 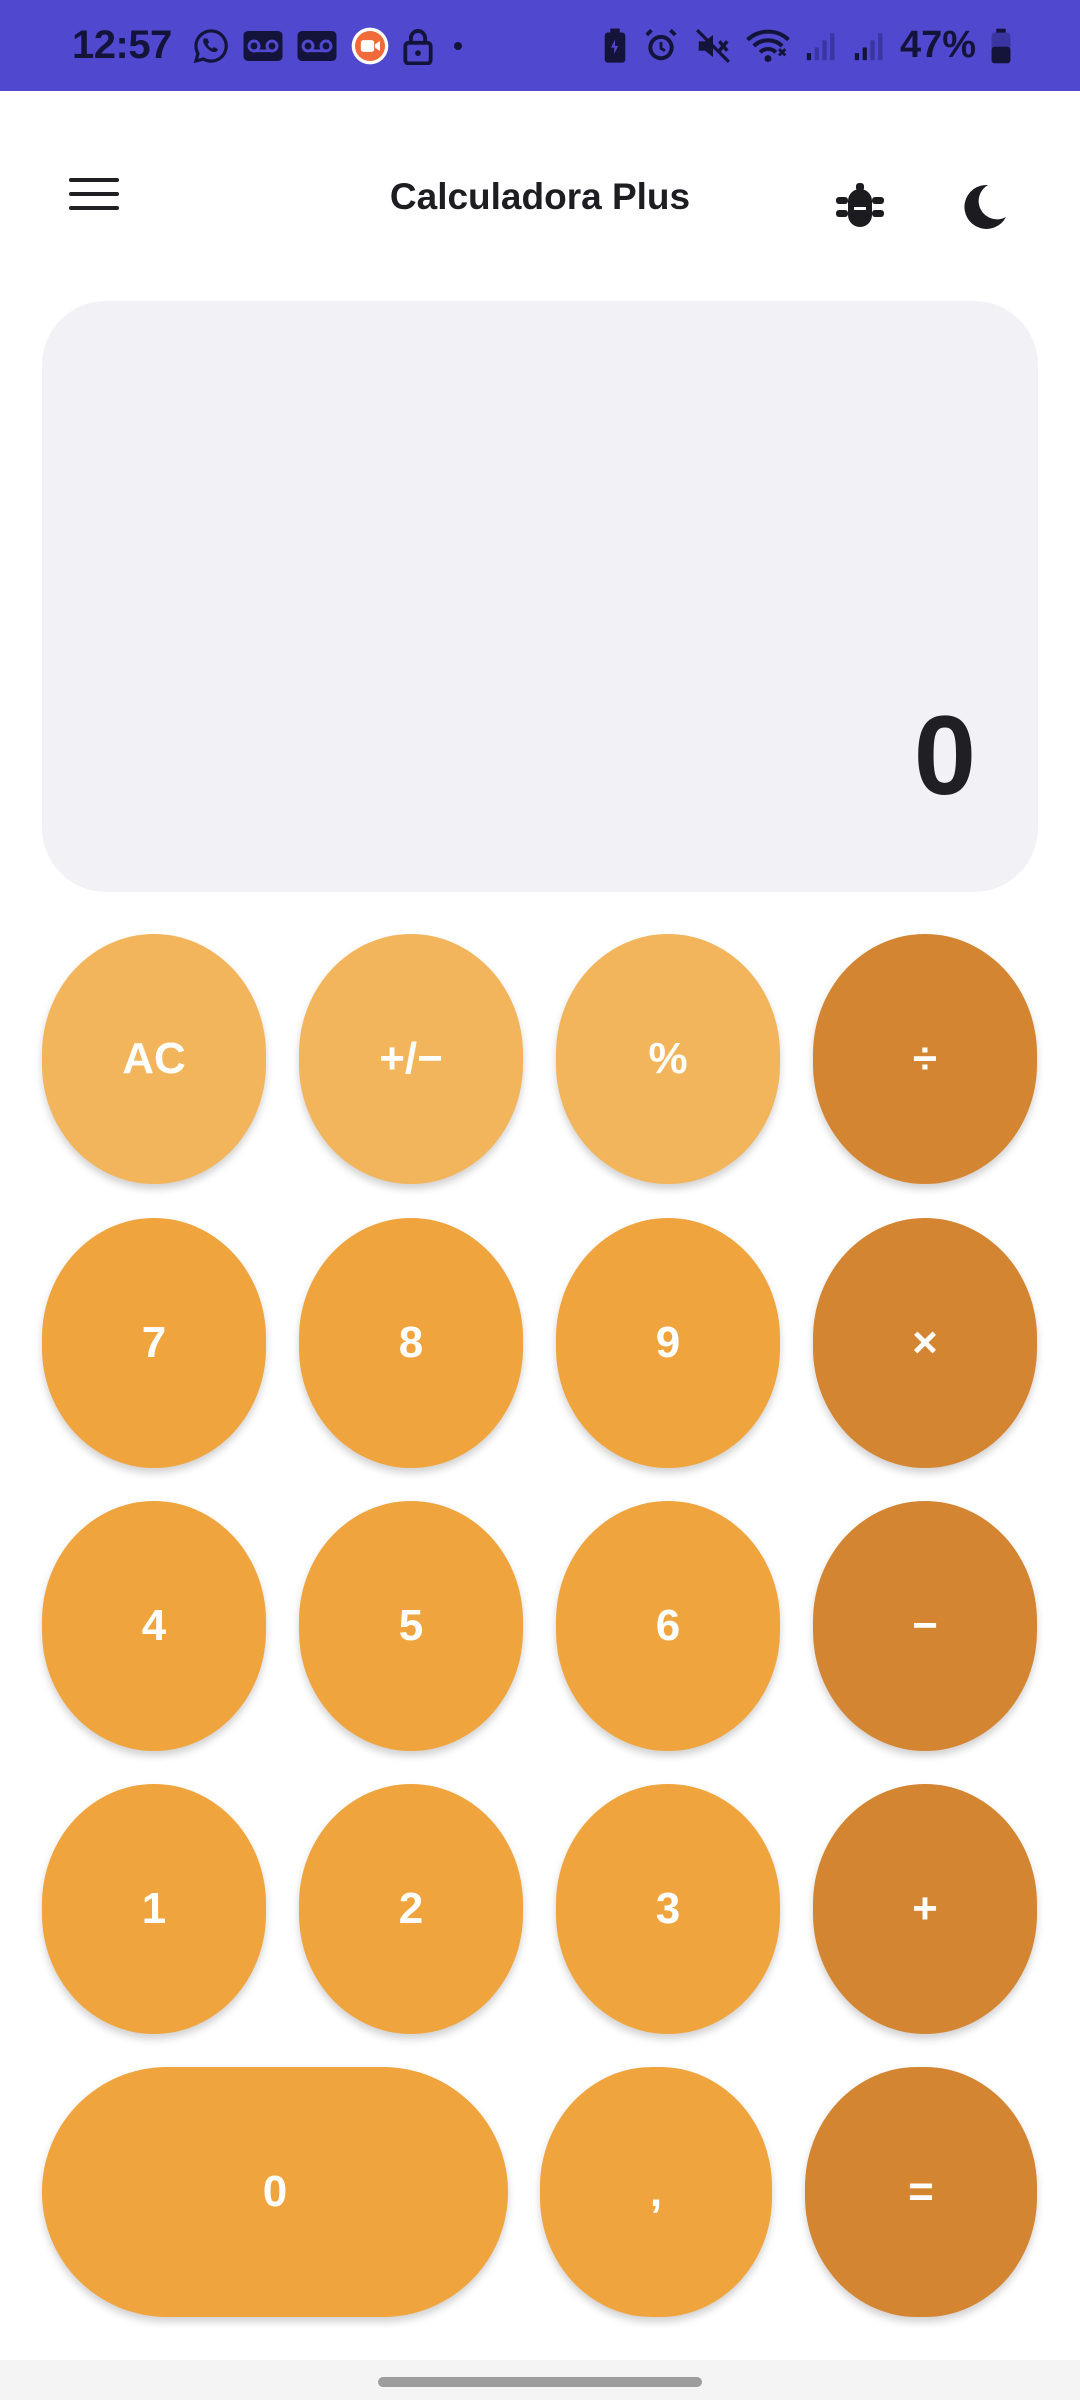 I want to click on key-label: 9, so click(x=668, y=1342).